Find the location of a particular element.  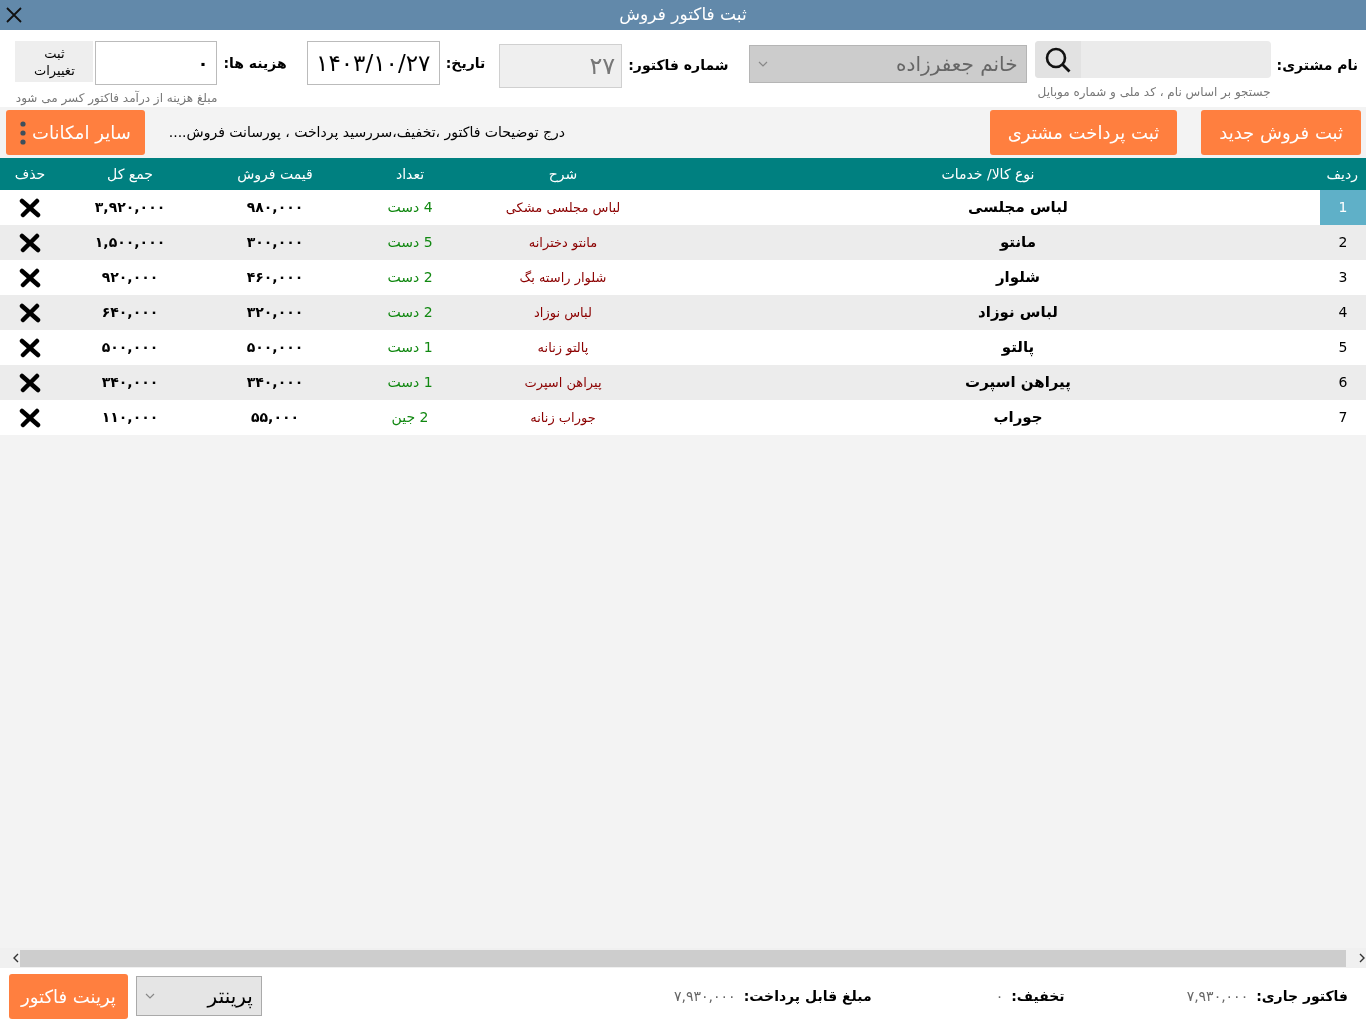

payable-value: ۷,۹۳۰,۰۰۰ is located at coordinates (705, 996).